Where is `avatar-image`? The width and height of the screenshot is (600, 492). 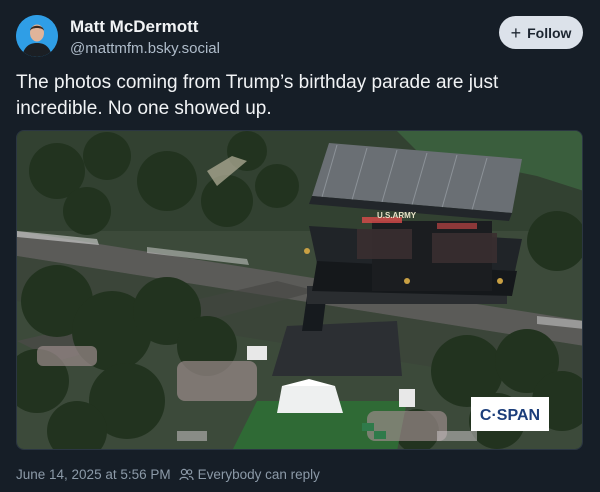
avatar-image is located at coordinates (37, 36).